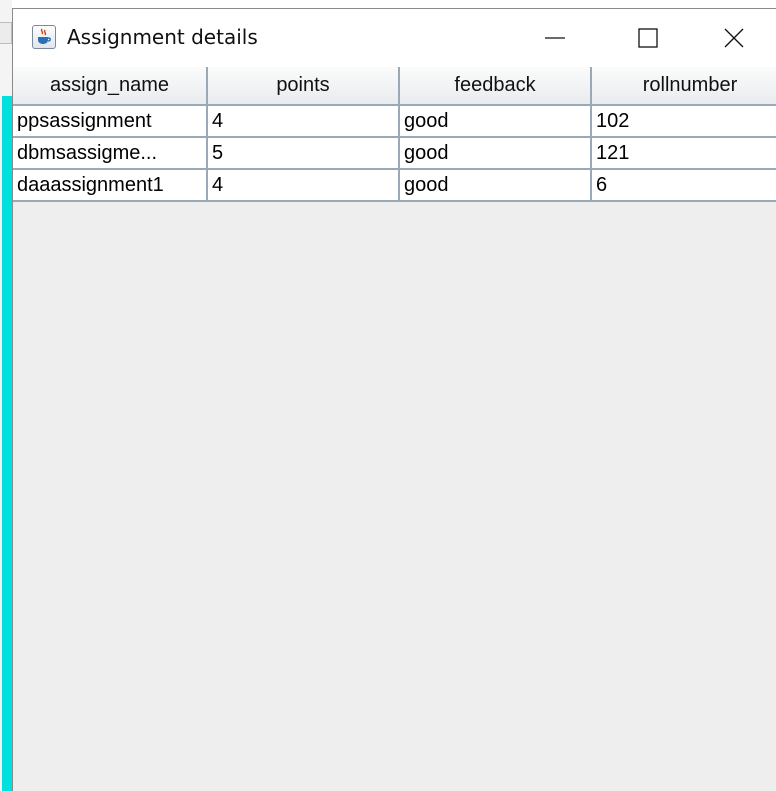 The height and width of the screenshot is (791, 776). I want to click on window-title: Assignment details, so click(162, 37).